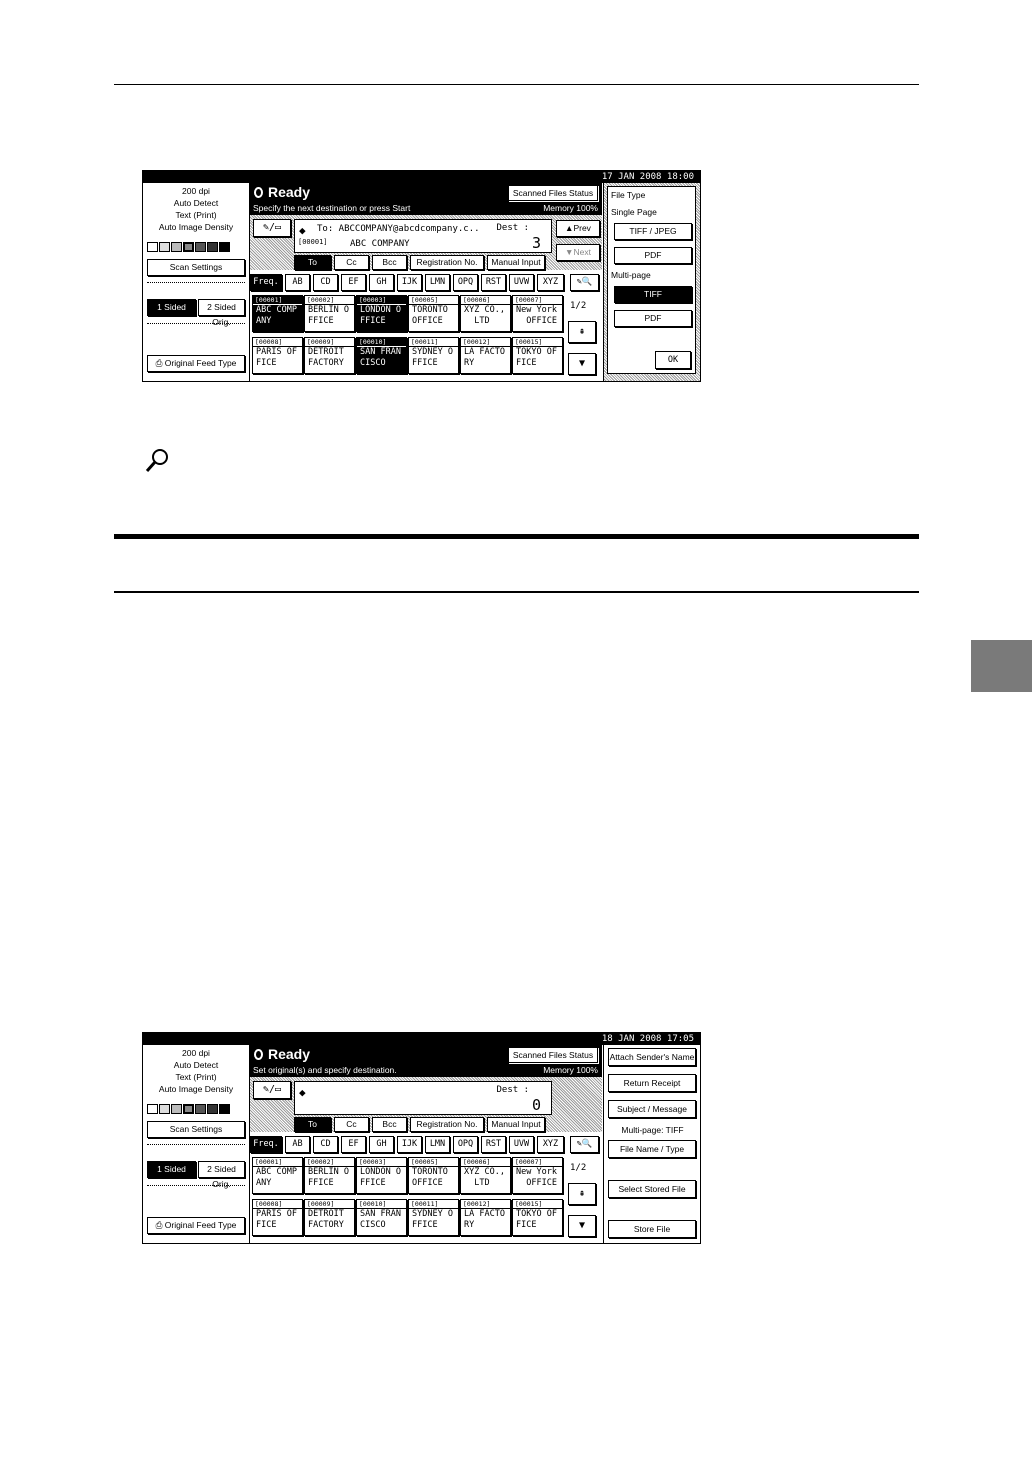 This screenshot has width=1032, height=1458. What do you see at coordinates (647, 177) in the screenshot?
I see `datetime: 17 JAN 2008 18:00` at bounding box center [647, 177].